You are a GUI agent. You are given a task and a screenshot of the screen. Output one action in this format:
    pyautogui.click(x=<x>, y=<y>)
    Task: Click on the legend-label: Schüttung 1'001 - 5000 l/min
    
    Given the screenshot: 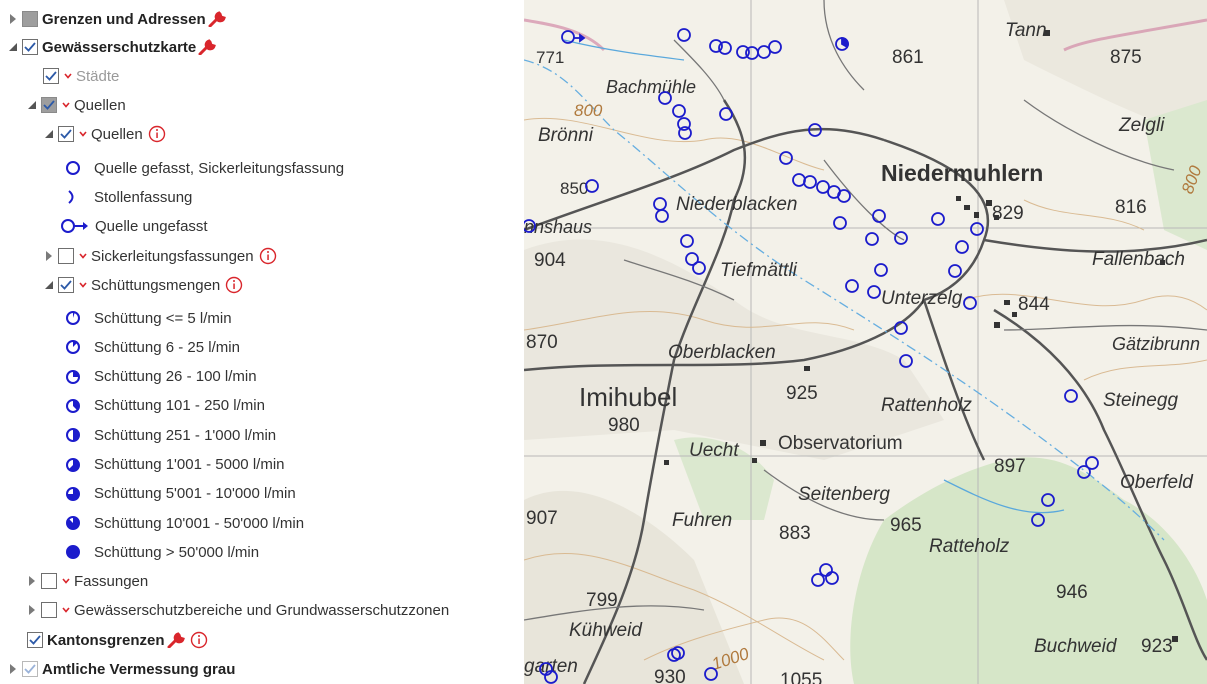 What is the action you would take?
    pyautogui.click(x=189, y=464)
    